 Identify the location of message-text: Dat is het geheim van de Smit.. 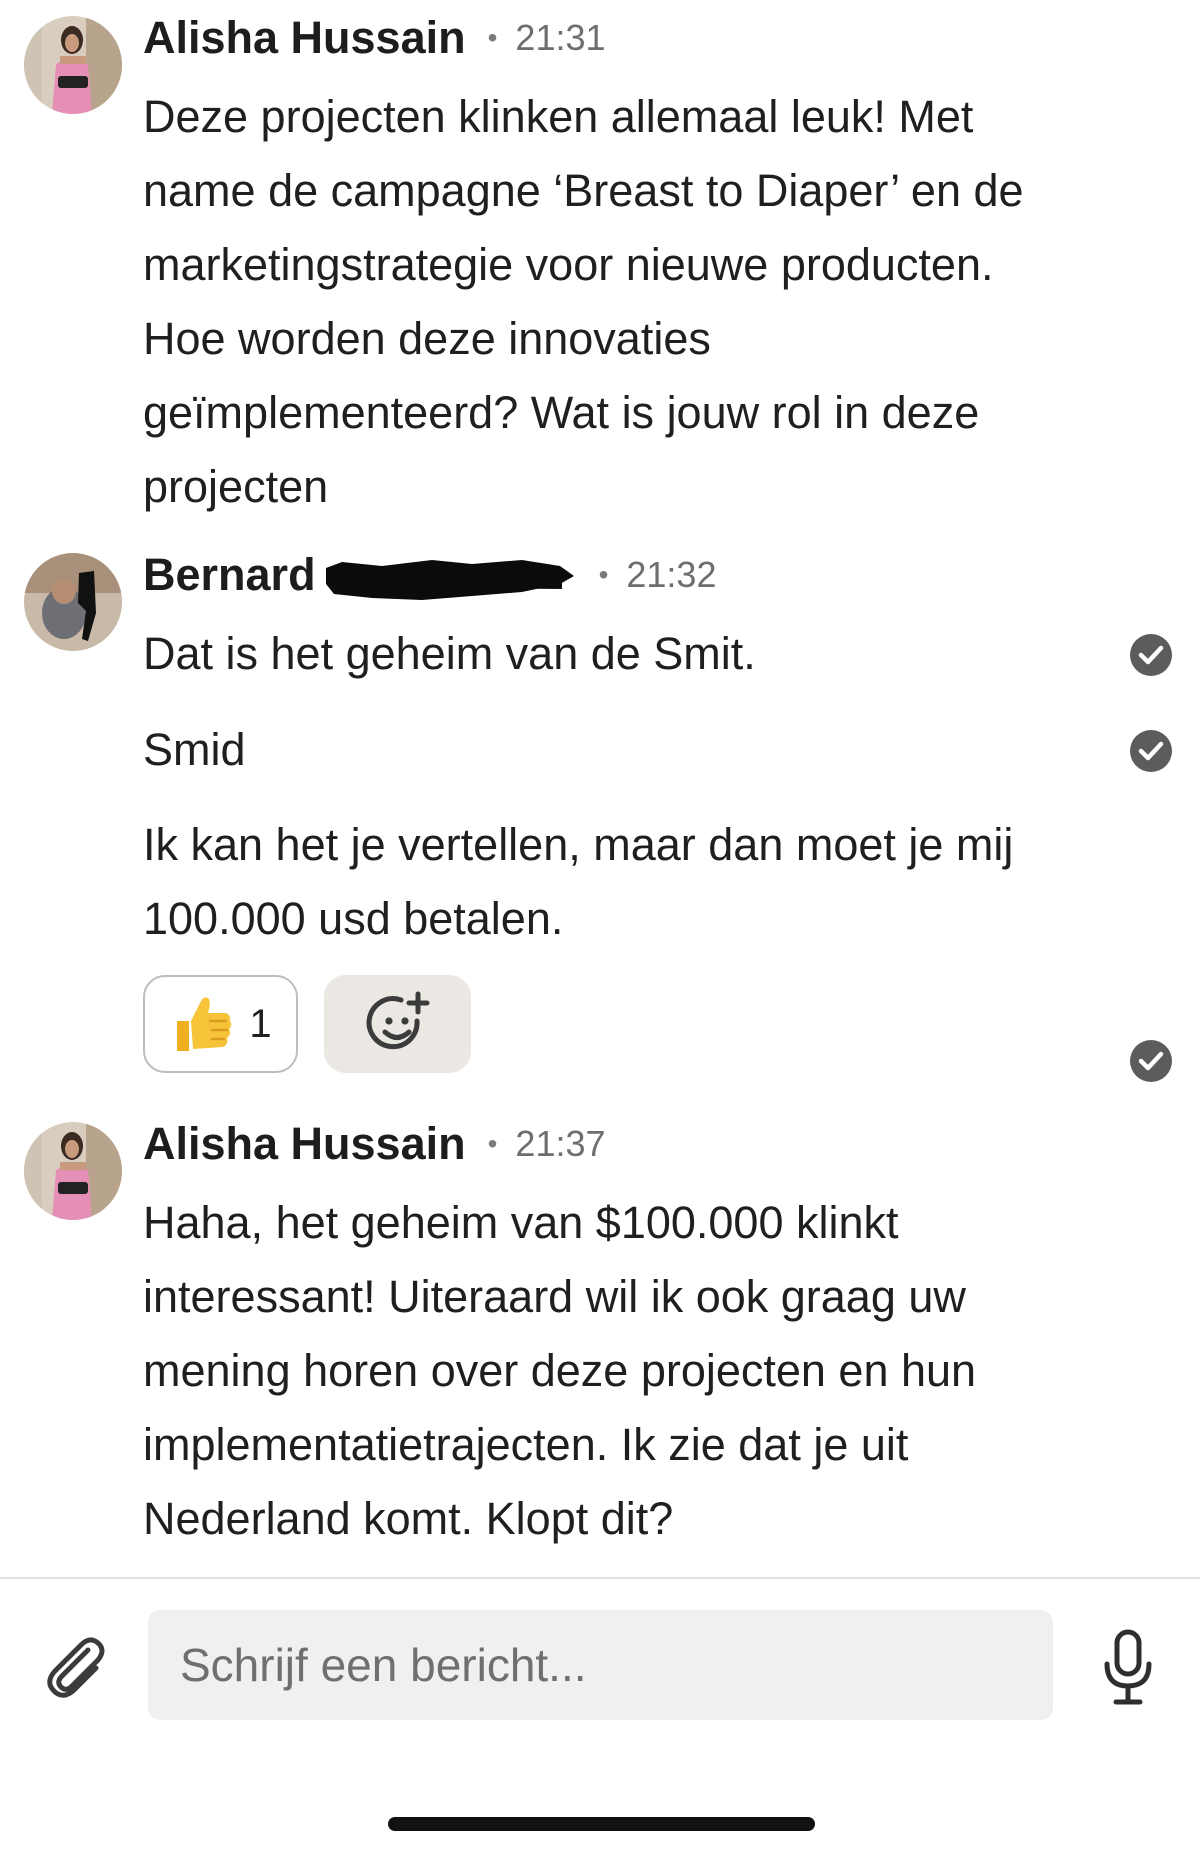
(449, 653).